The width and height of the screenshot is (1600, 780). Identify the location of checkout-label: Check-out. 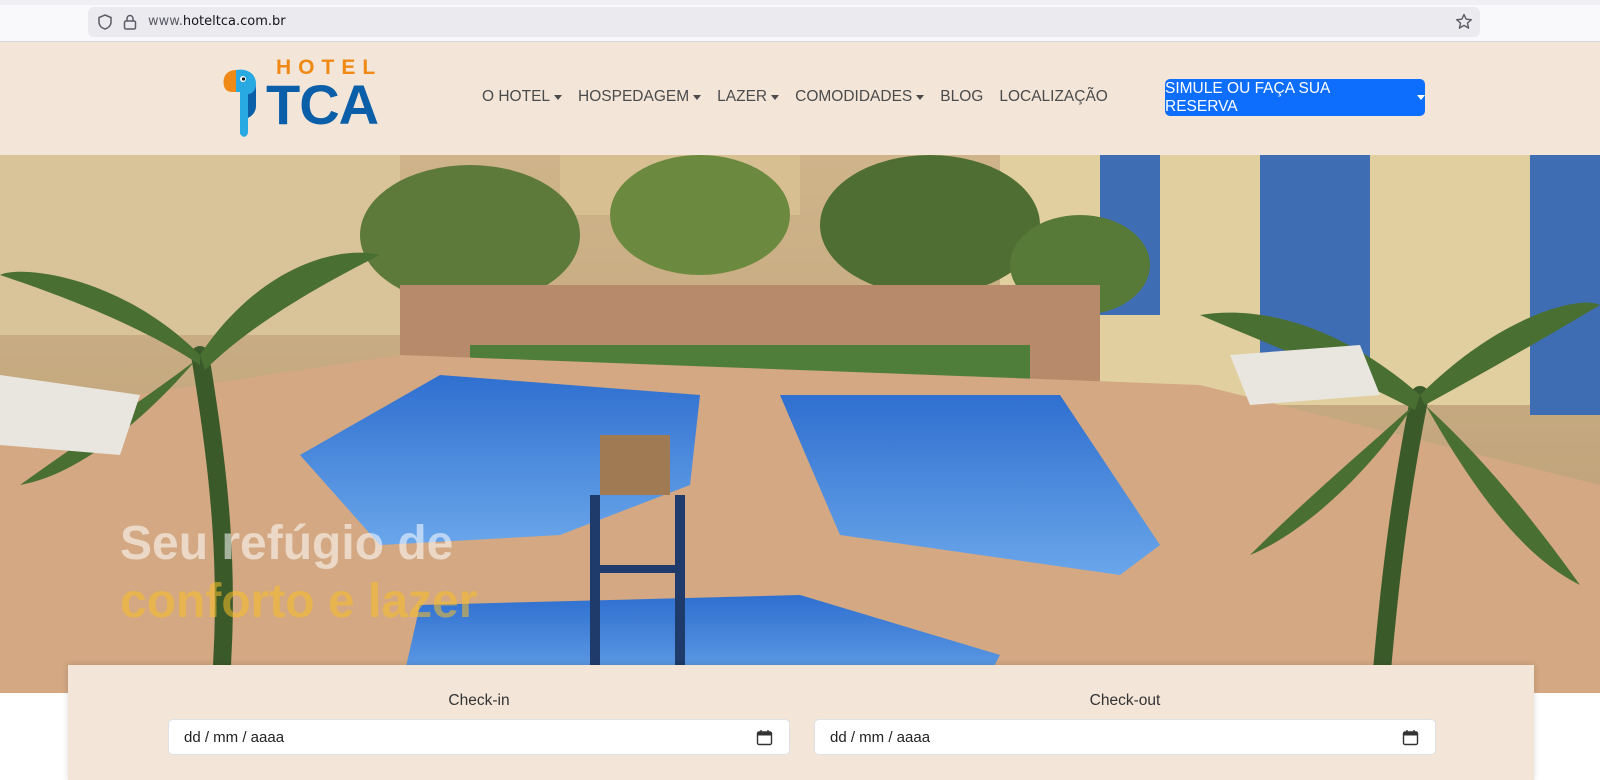
(1125, 700).